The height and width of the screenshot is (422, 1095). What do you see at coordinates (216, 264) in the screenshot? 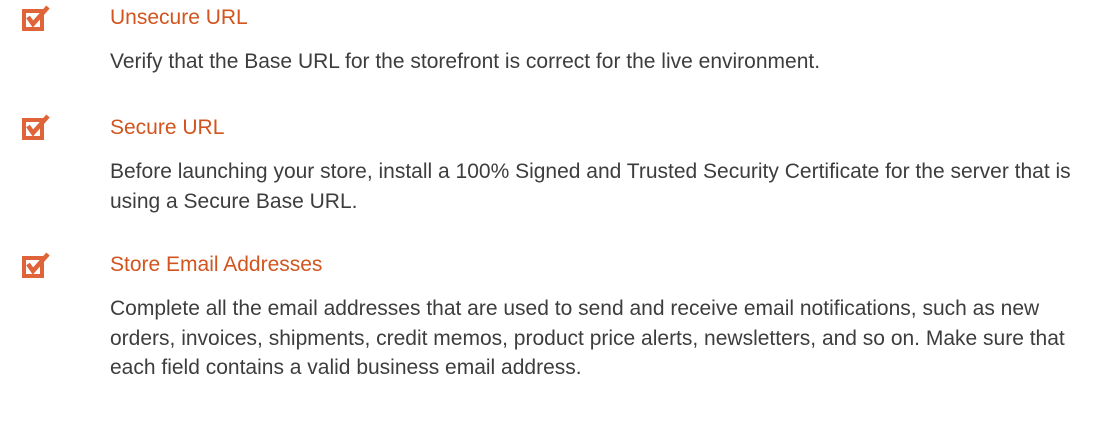
I see `checklist-item-title: Store Email Addresses` at bounding box center [216, 264].